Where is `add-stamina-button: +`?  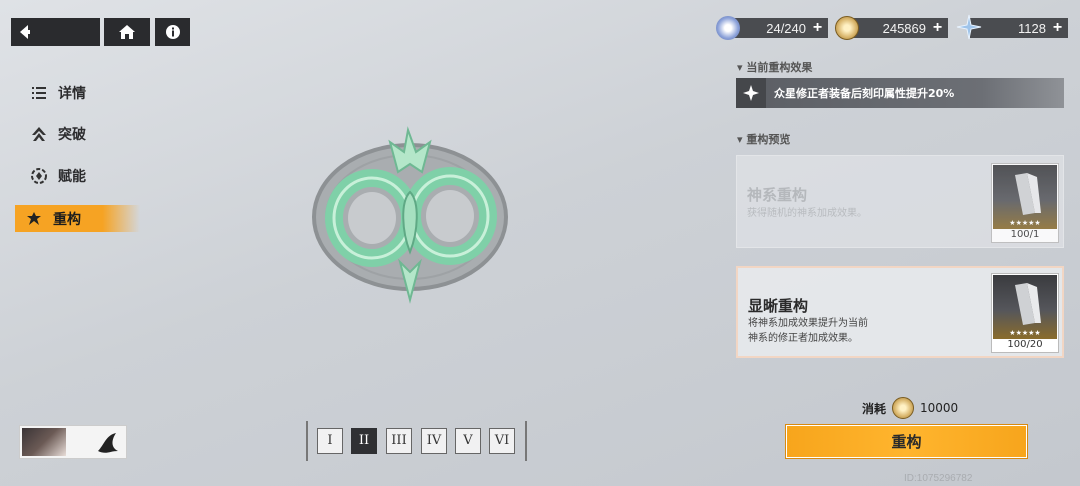
add-stamina-button: + is located at coordinates (817, 28).